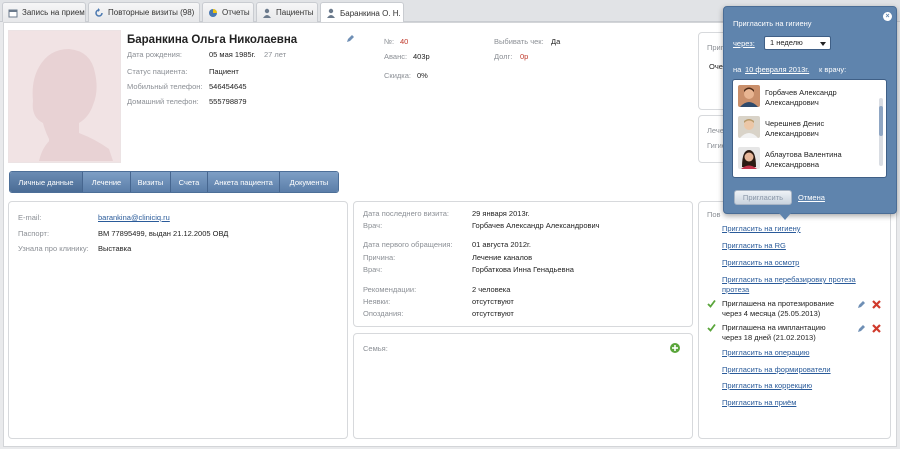 The width and height of the screenshot is (900, 449). What do you see at coordinates (766, 352) in the screenshot?
I see `invite-surgery-link: Пригласить на операцию` at bounding box center [766, 352].